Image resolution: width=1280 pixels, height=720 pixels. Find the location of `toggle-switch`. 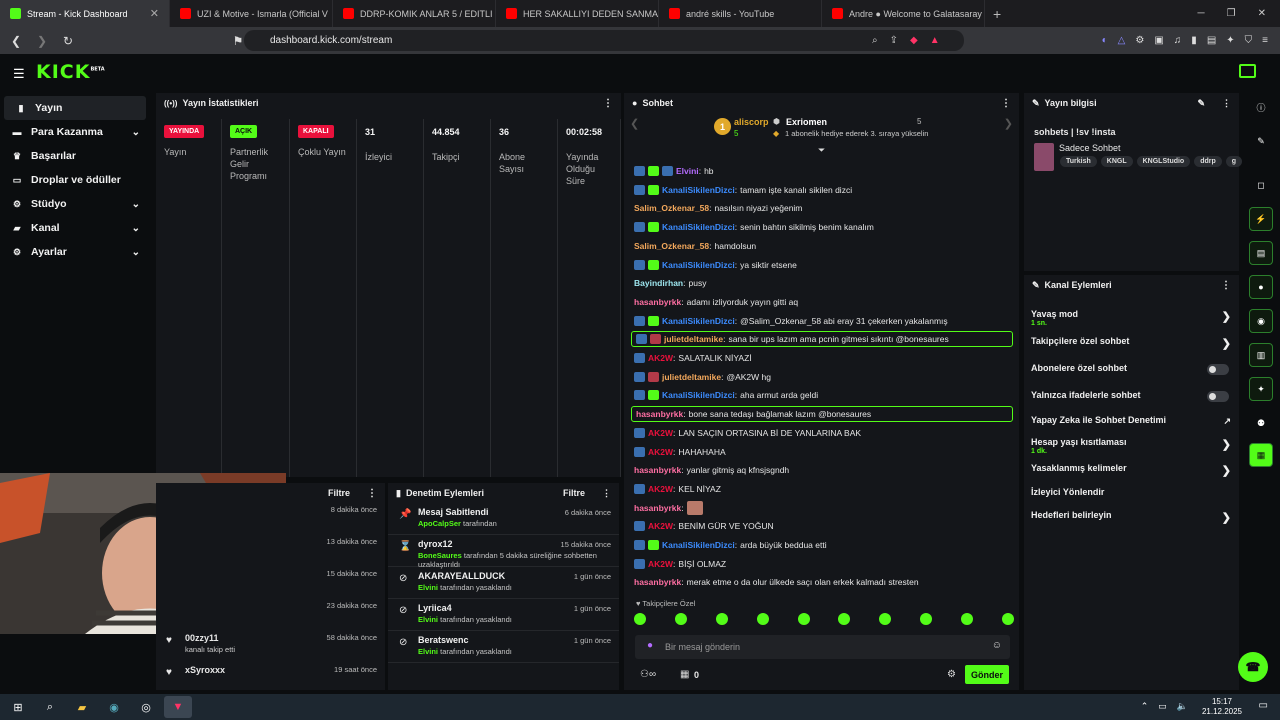

toggle-switch is located at coordinates (1218, 369).